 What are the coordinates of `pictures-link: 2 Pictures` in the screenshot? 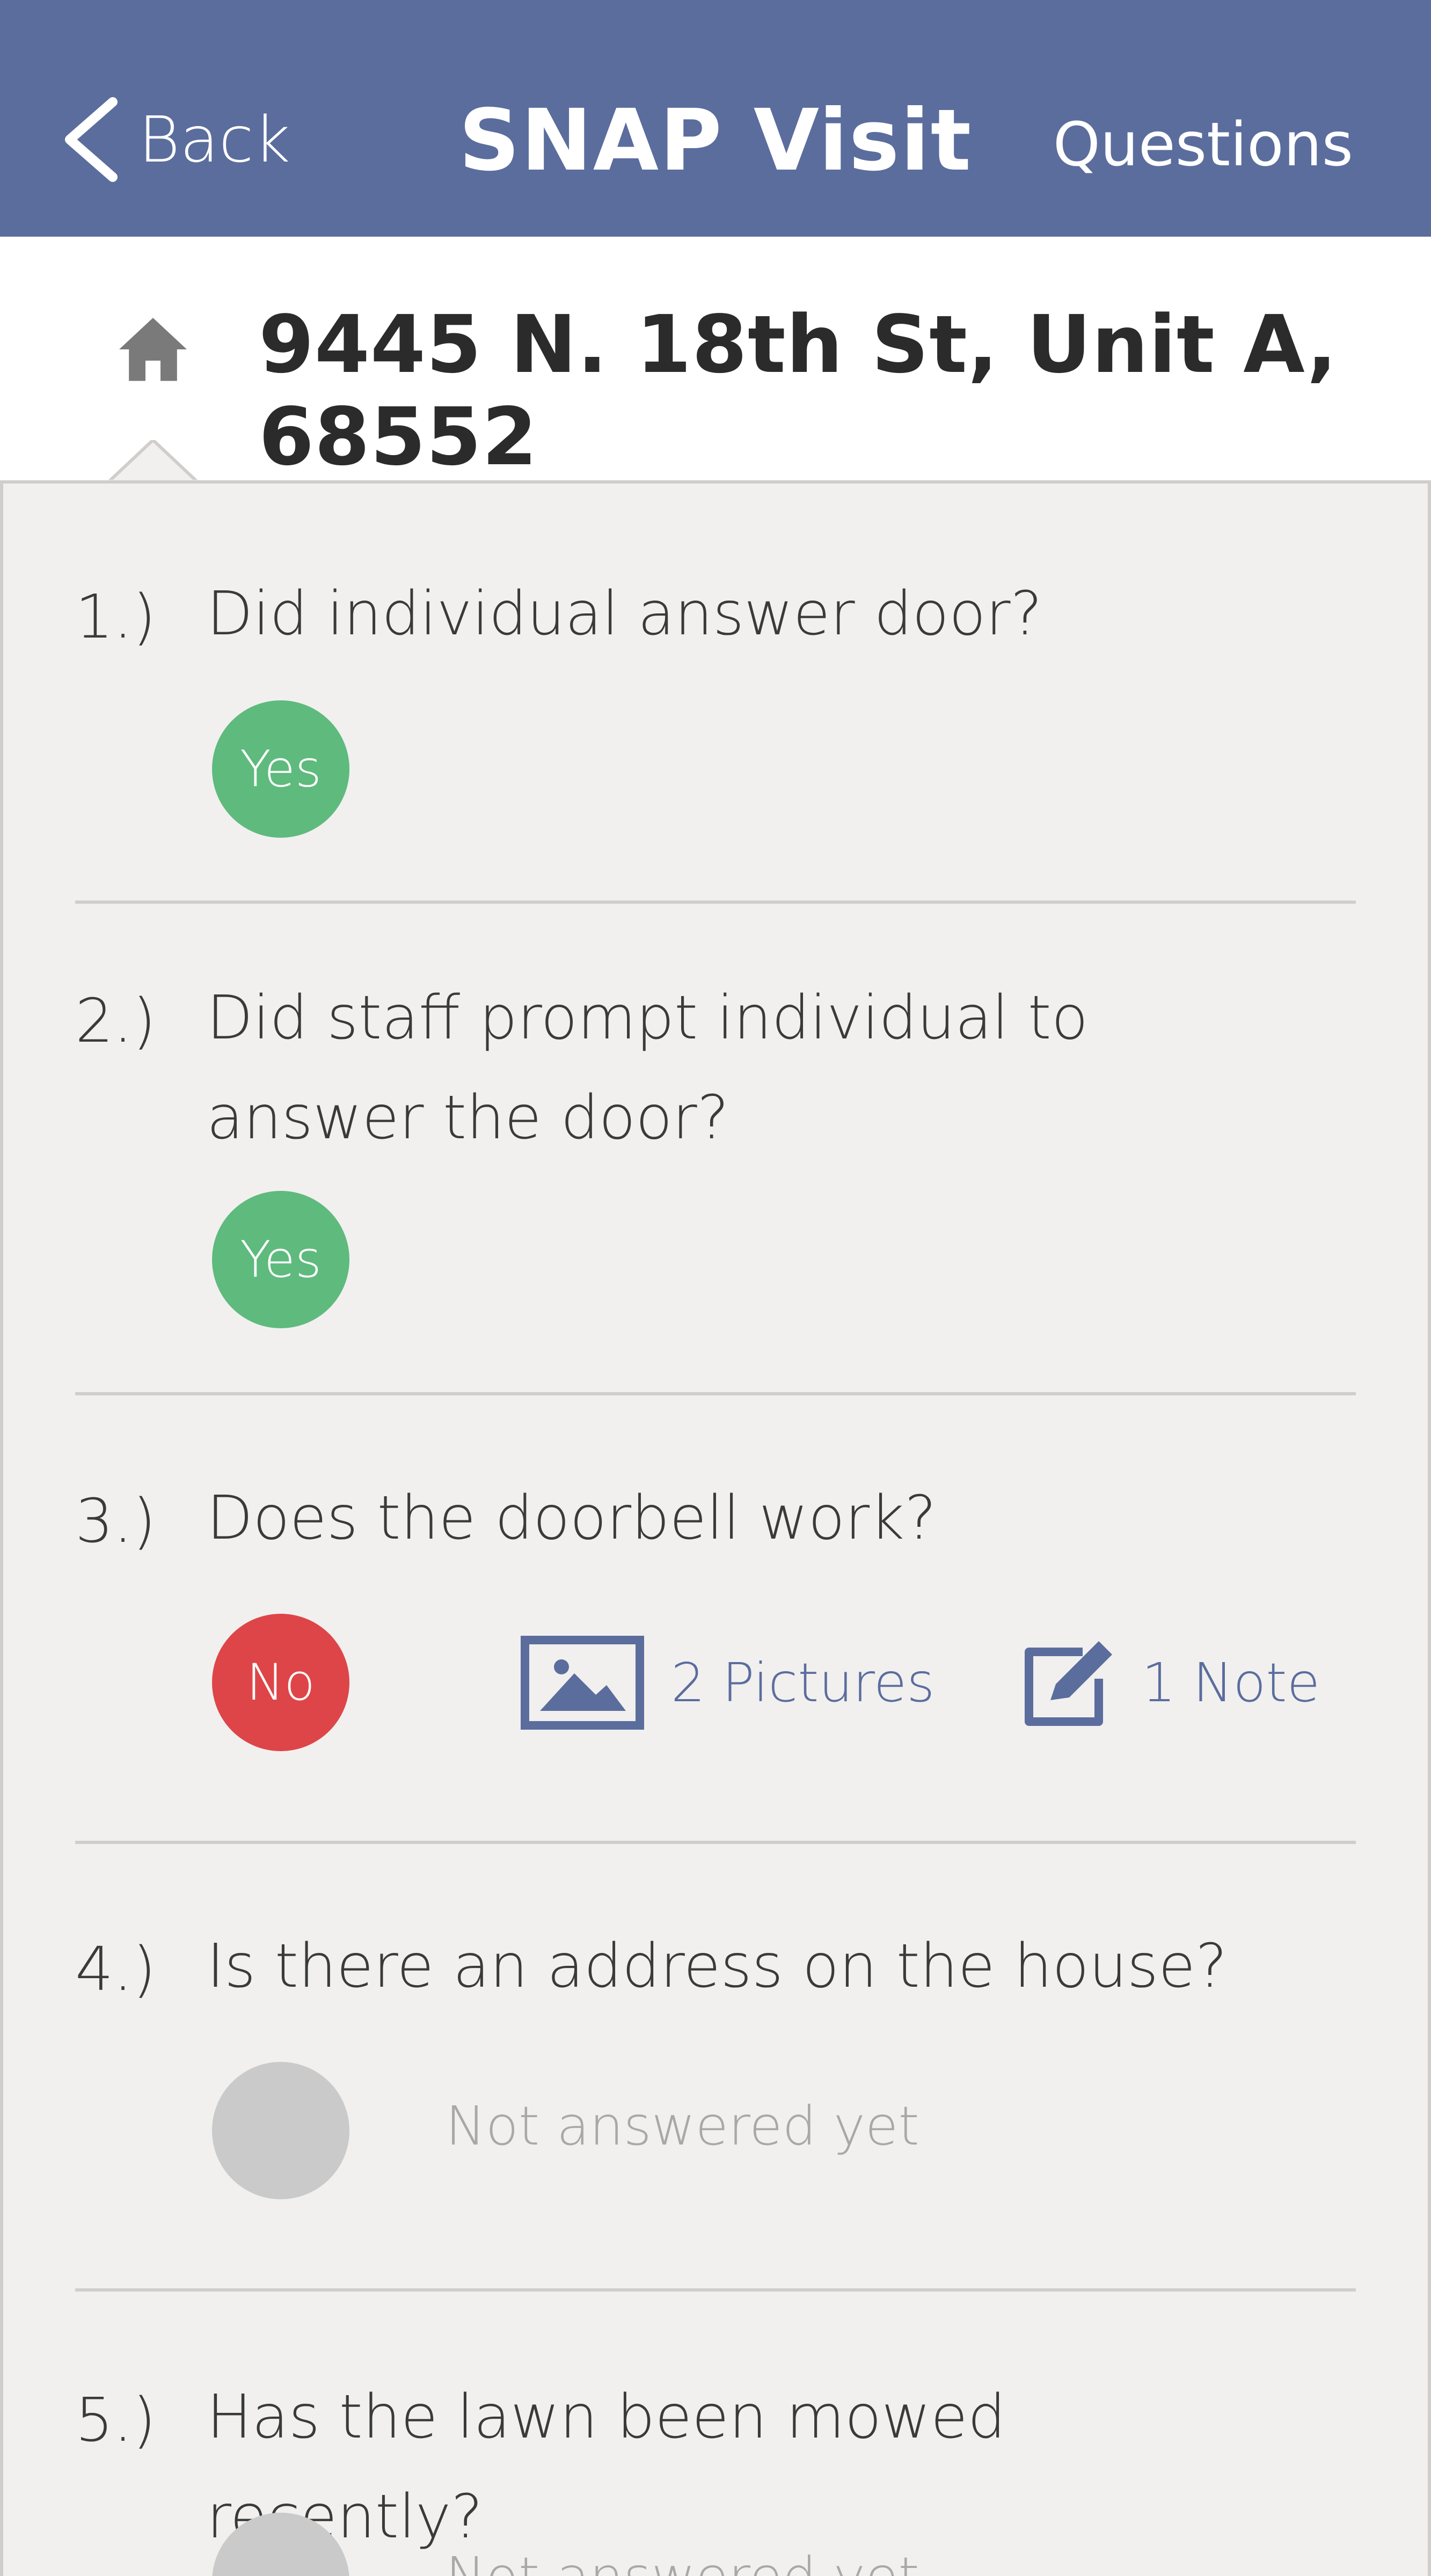 It's located at (727, 1683).